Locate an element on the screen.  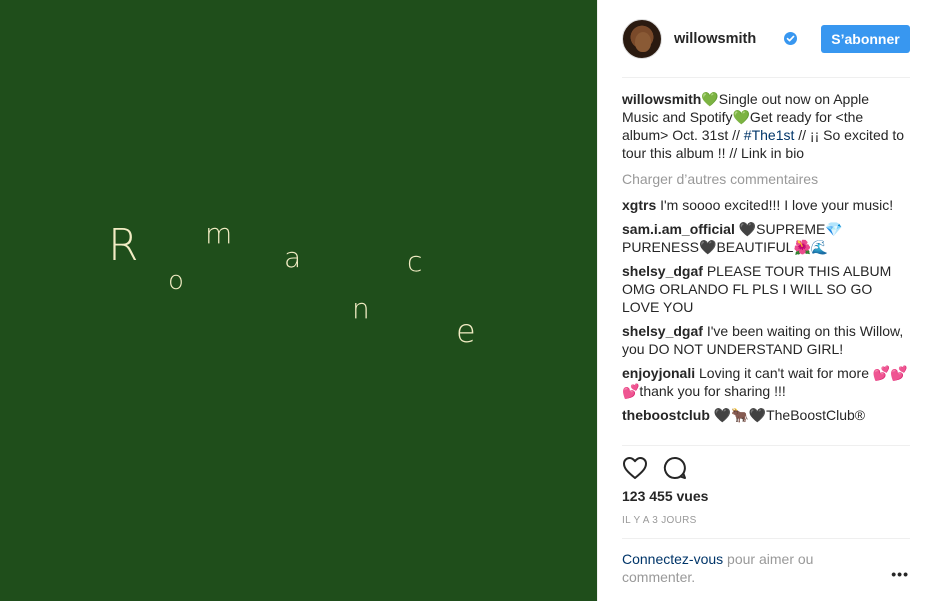
login-prompt: Connectez-vous pour aimer ou commenter. is located at coordinates (747, 568).